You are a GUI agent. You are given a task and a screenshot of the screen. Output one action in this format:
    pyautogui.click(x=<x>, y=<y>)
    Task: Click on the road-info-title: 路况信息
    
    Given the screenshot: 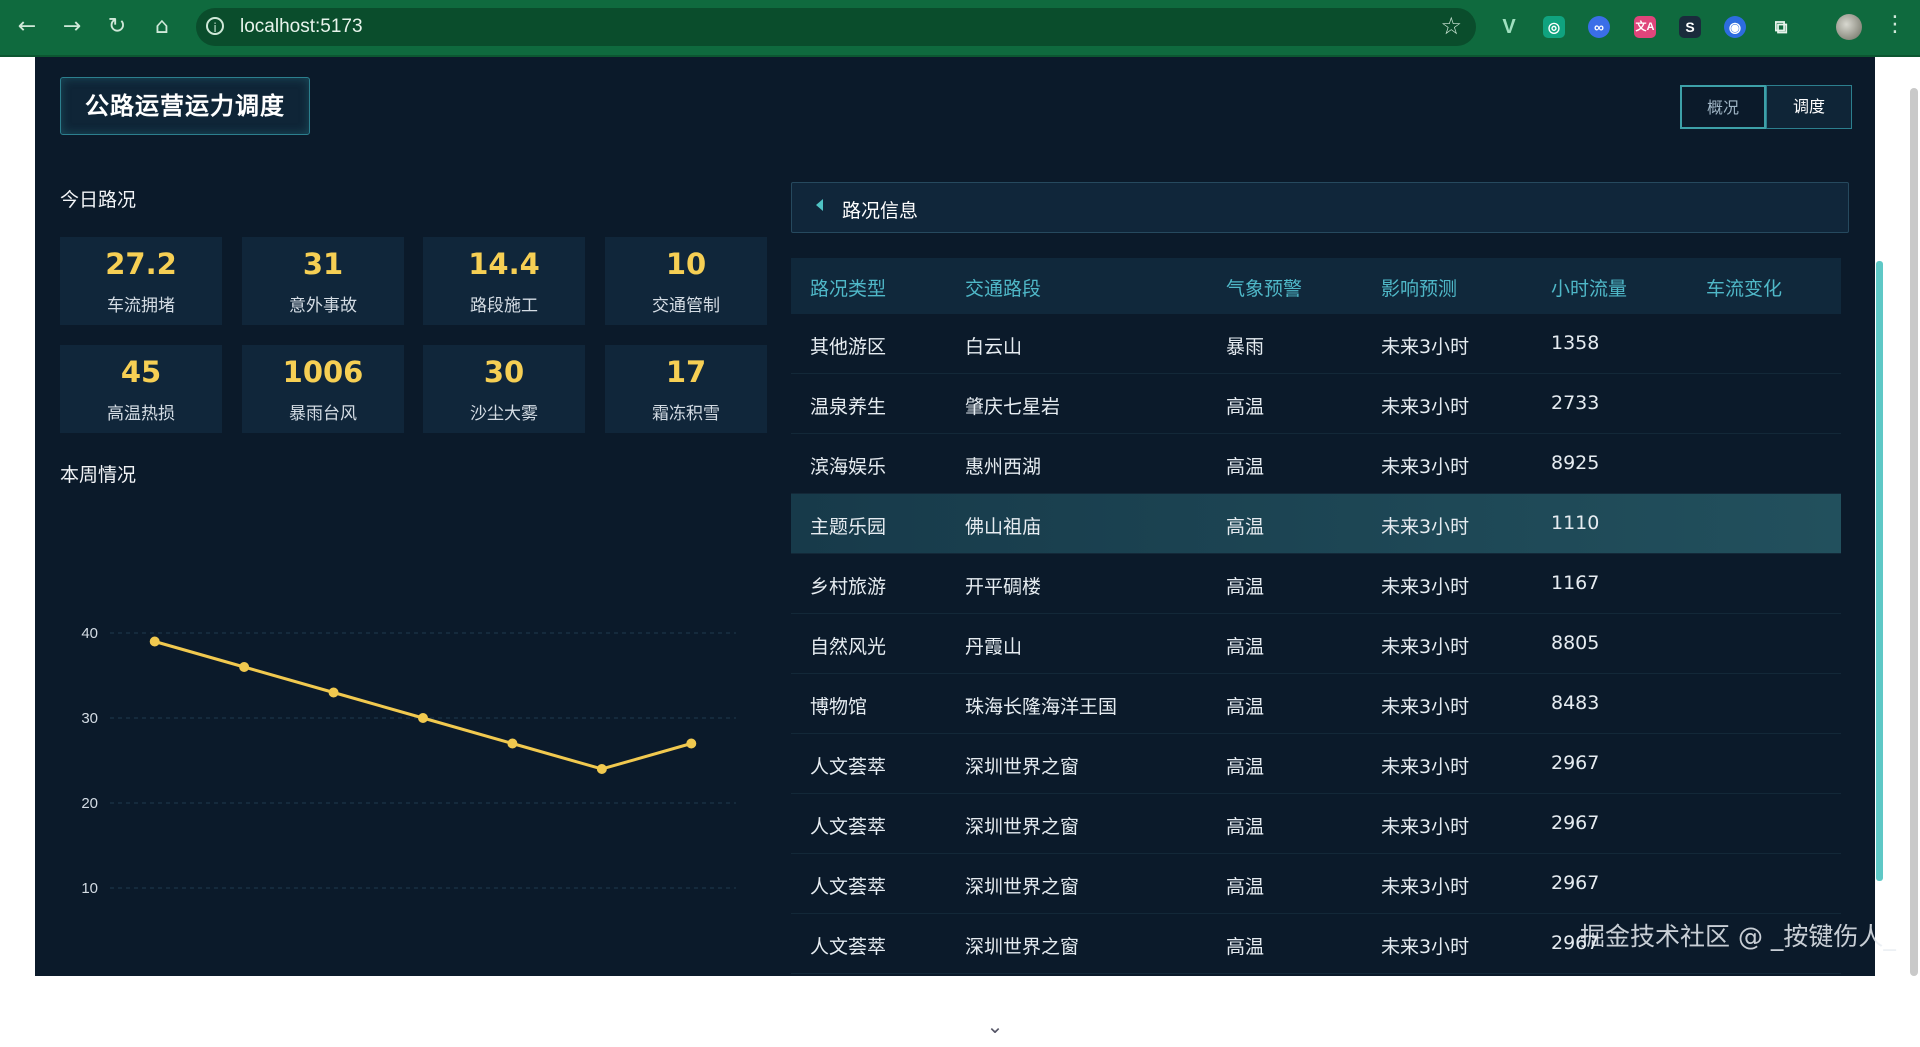 What is the action you would take?
    pyautogui.click(x=880, y=211)
    